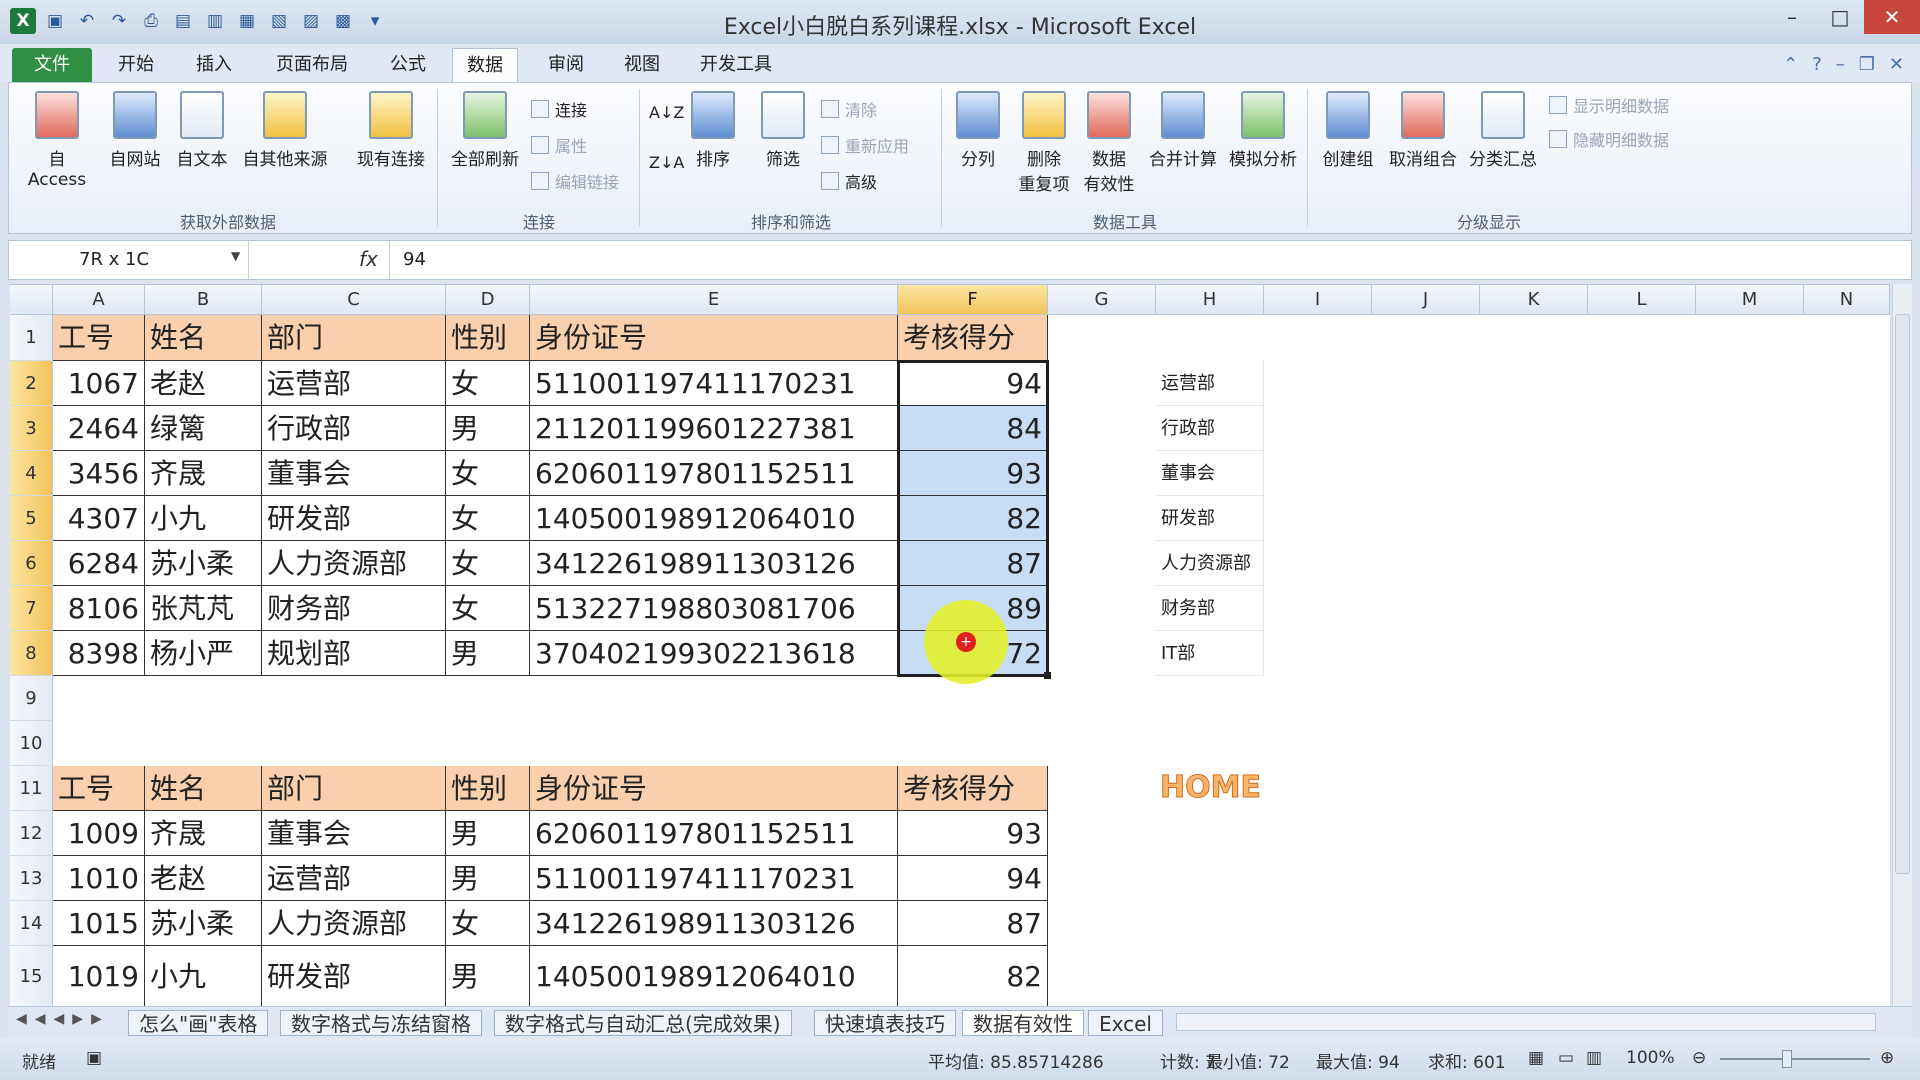 The height and width of the screenshot is (1080, 1920). Describe the element at coordinates (1650, 1058) in the screenshot. I see `zoom-level: 100%` at that location.